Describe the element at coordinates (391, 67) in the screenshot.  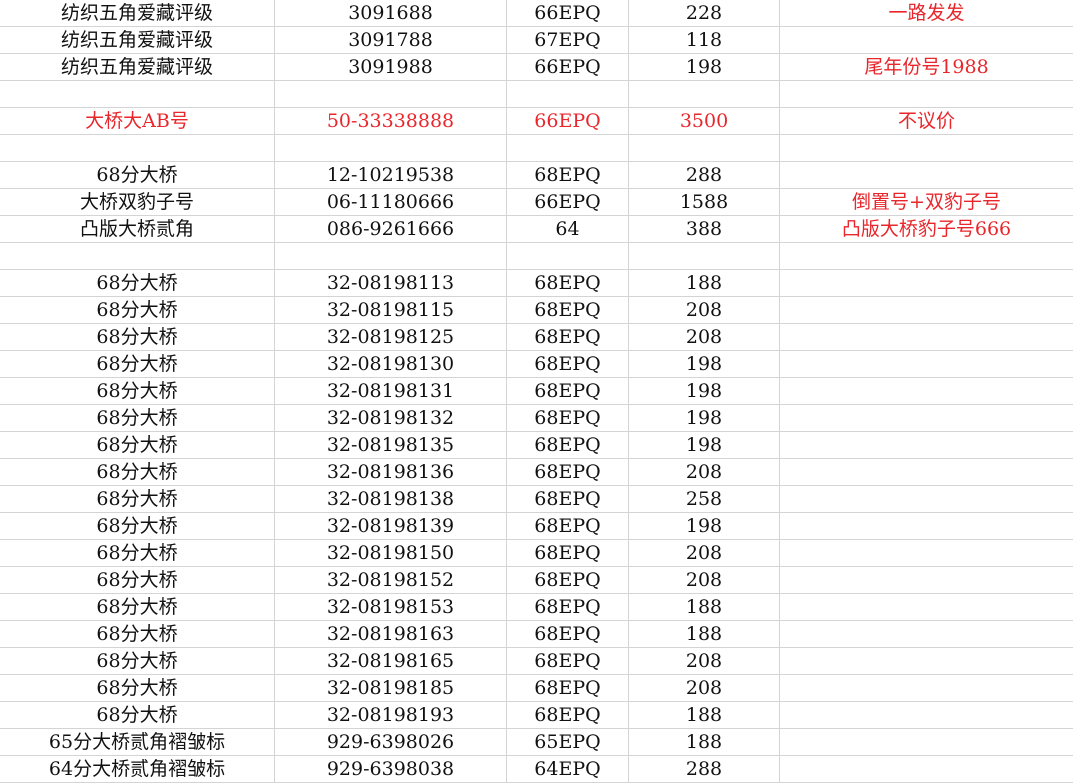
I see `cell-serial-number: 3091988` at that location.